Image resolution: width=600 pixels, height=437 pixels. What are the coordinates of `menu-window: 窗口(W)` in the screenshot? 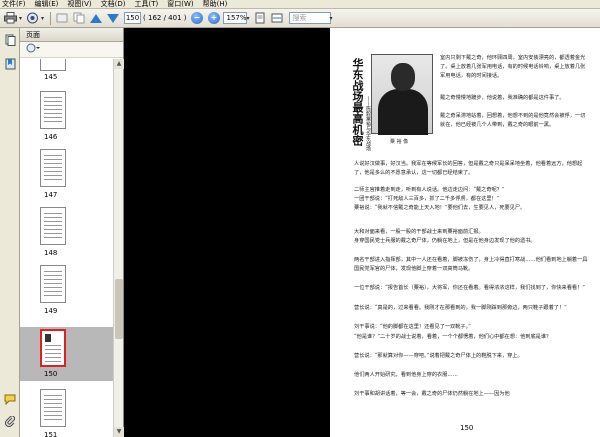 It's located at (180, 4).